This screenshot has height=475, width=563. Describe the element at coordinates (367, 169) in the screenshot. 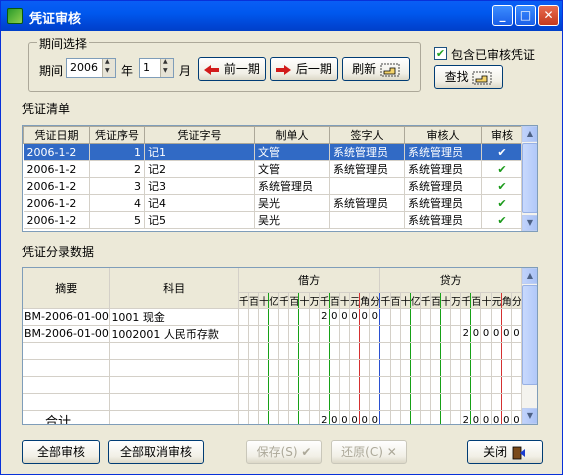

I see `cell-signer: 系统管理员` at that location.